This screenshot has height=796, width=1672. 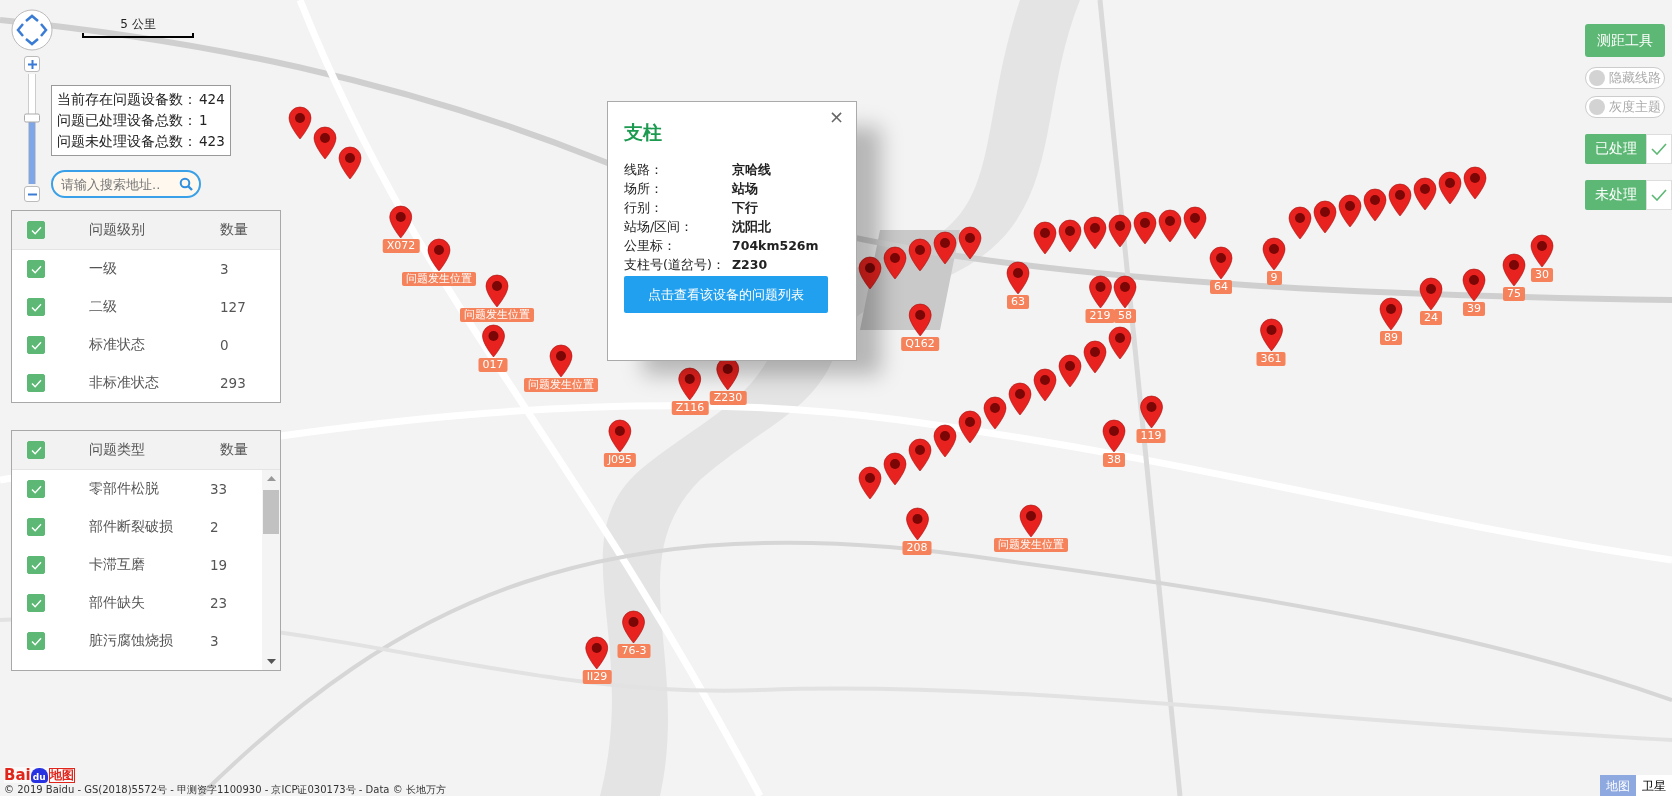 What do you see at coordinates (32, 194) in the screenshot?
I see `zoom-out-button` at bounding box center [32, 194].